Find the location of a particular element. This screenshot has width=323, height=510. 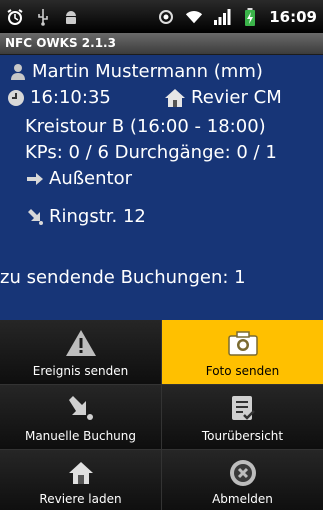

wifi-icon is located at coordinates (194, 17).